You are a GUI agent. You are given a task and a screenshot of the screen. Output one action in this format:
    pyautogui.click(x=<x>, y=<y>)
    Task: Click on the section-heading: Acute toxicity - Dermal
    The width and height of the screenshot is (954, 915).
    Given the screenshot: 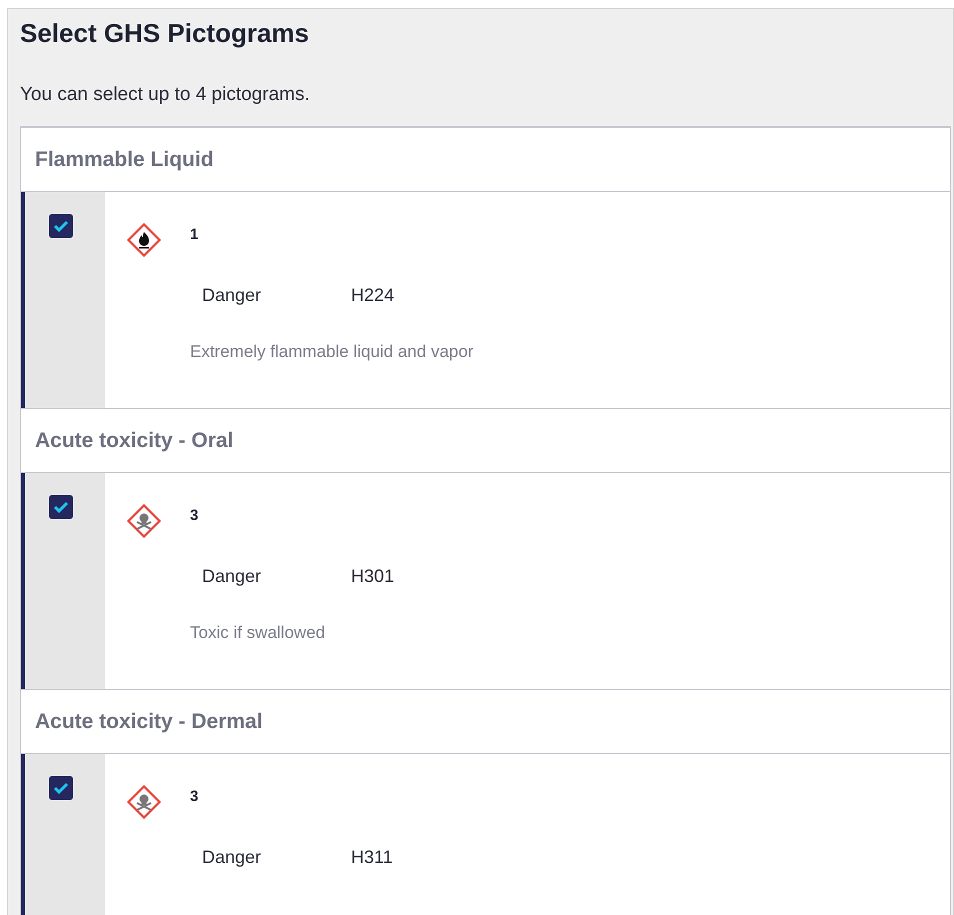 What is the action you would take?
    pyautogui.click(x=149, y=721)
    